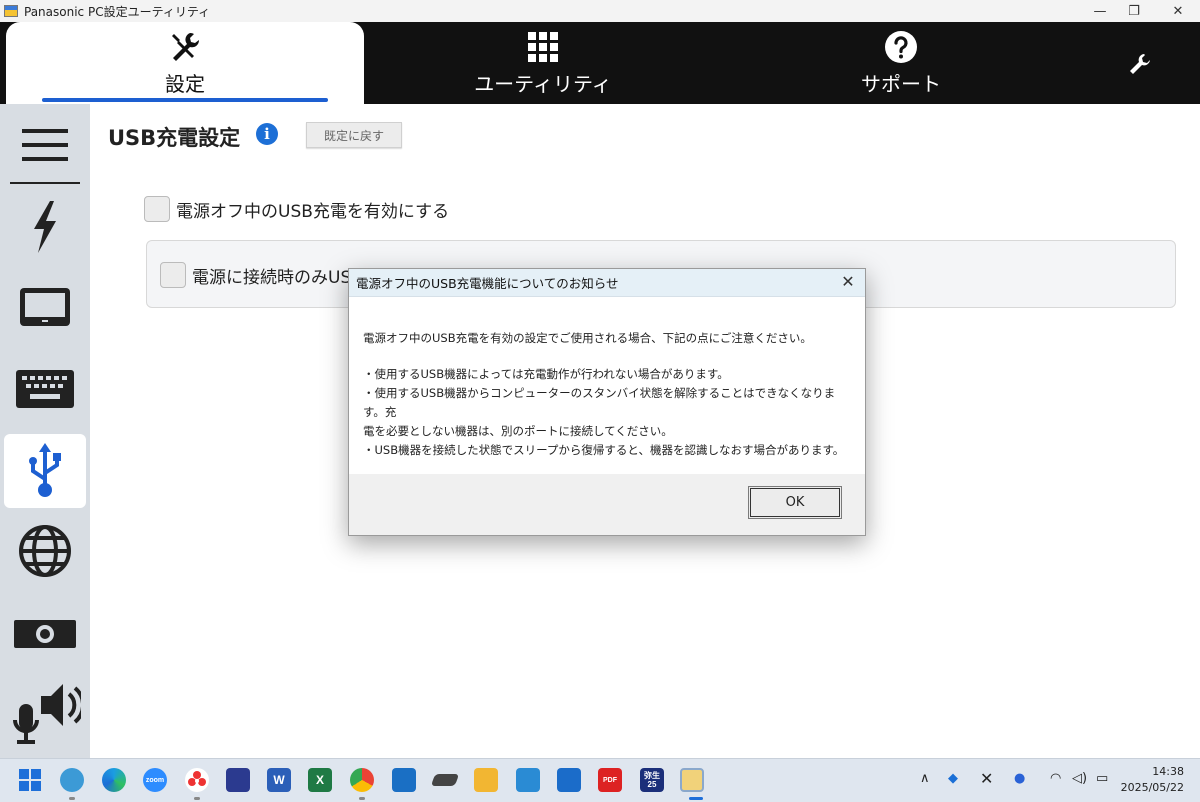 Image resolution: width=1200 pixels, height=802 pixels. Describe the element at coordinates (45, 431) in the screenshot. I see `sidebar` at that location.